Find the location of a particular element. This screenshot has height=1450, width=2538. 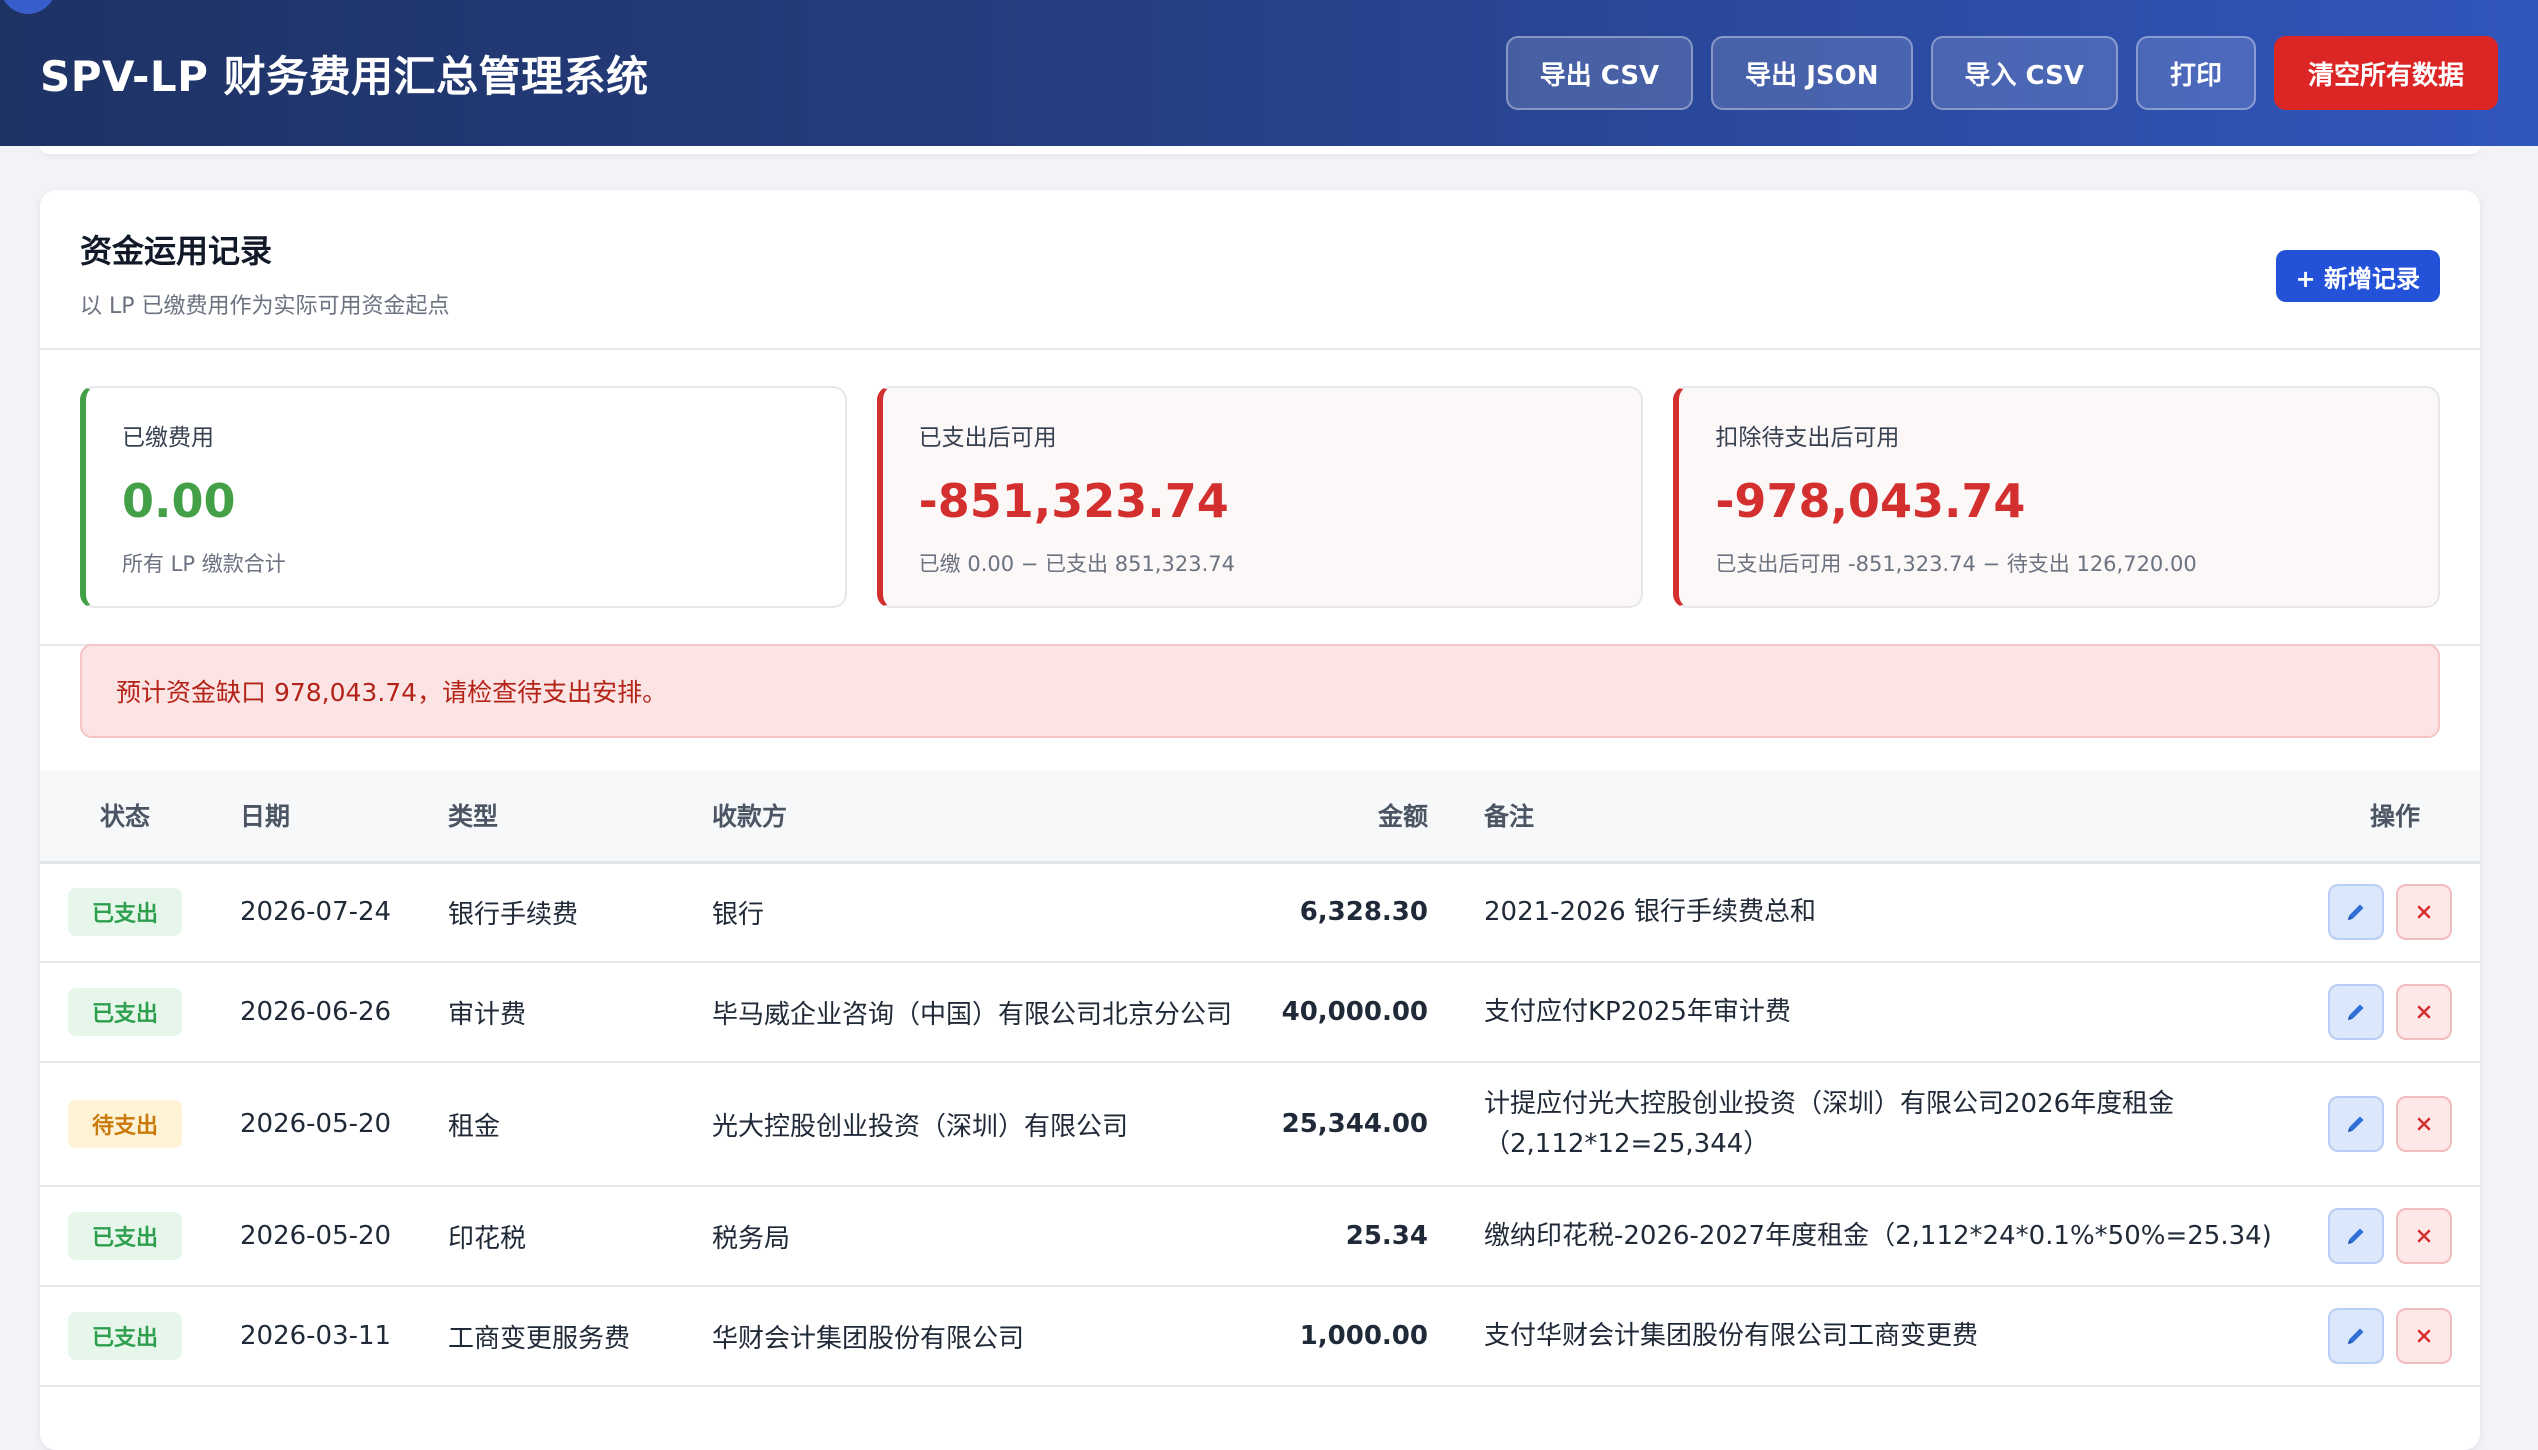

cell-note: 2021-2026 银行手续费总和 is located at coordinates (1859, 912).